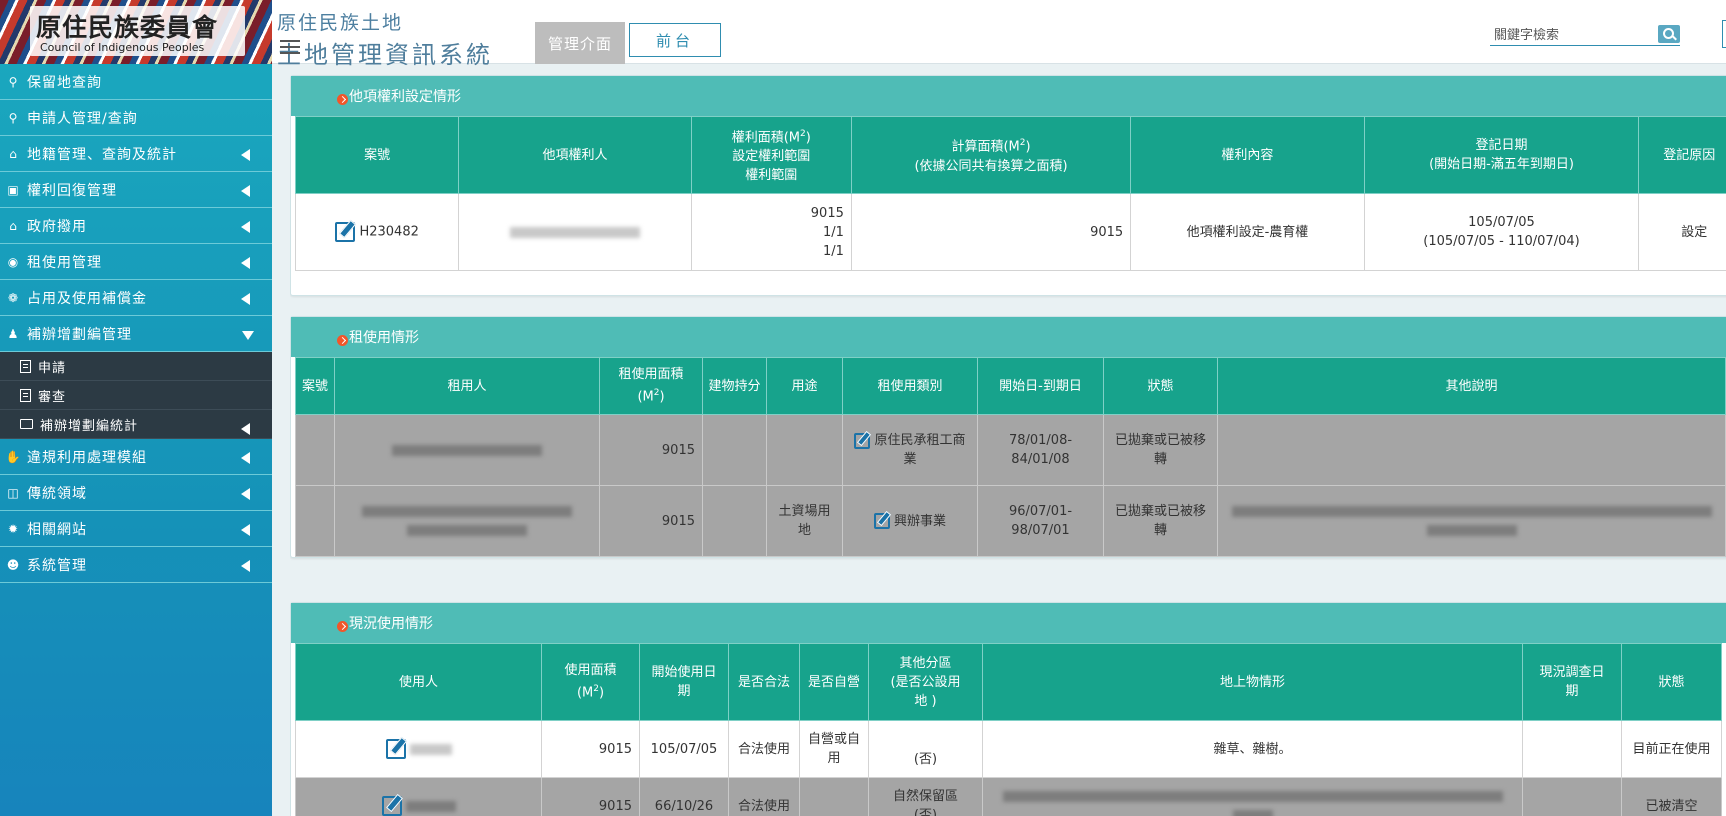 This screenshot has width=1726, height=816. Describe the element at coordinates (377, 232) in the screenshot. I see `case-number-cell: H230482` at that location.